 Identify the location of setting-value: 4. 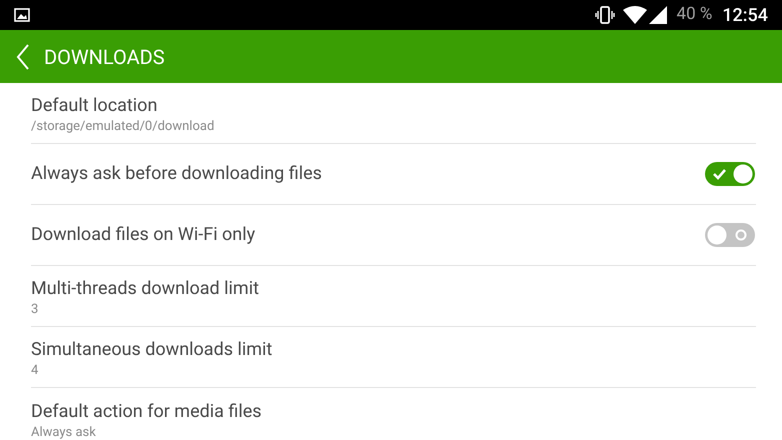
(35, 371).